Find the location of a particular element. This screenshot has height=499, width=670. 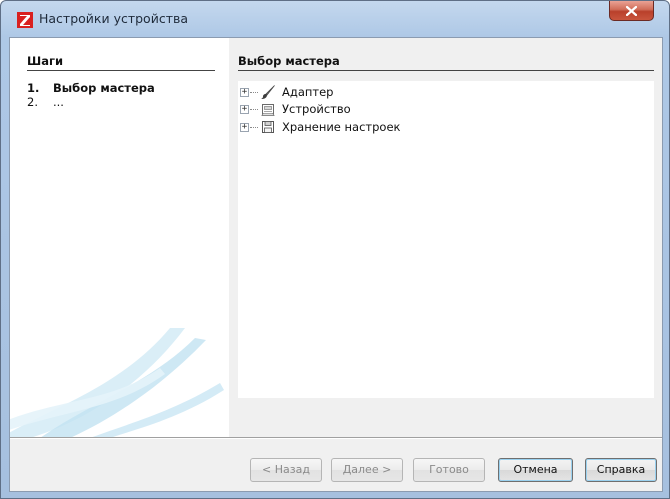

tree-node-device: + Устройство is located at coordinates (340, 109).